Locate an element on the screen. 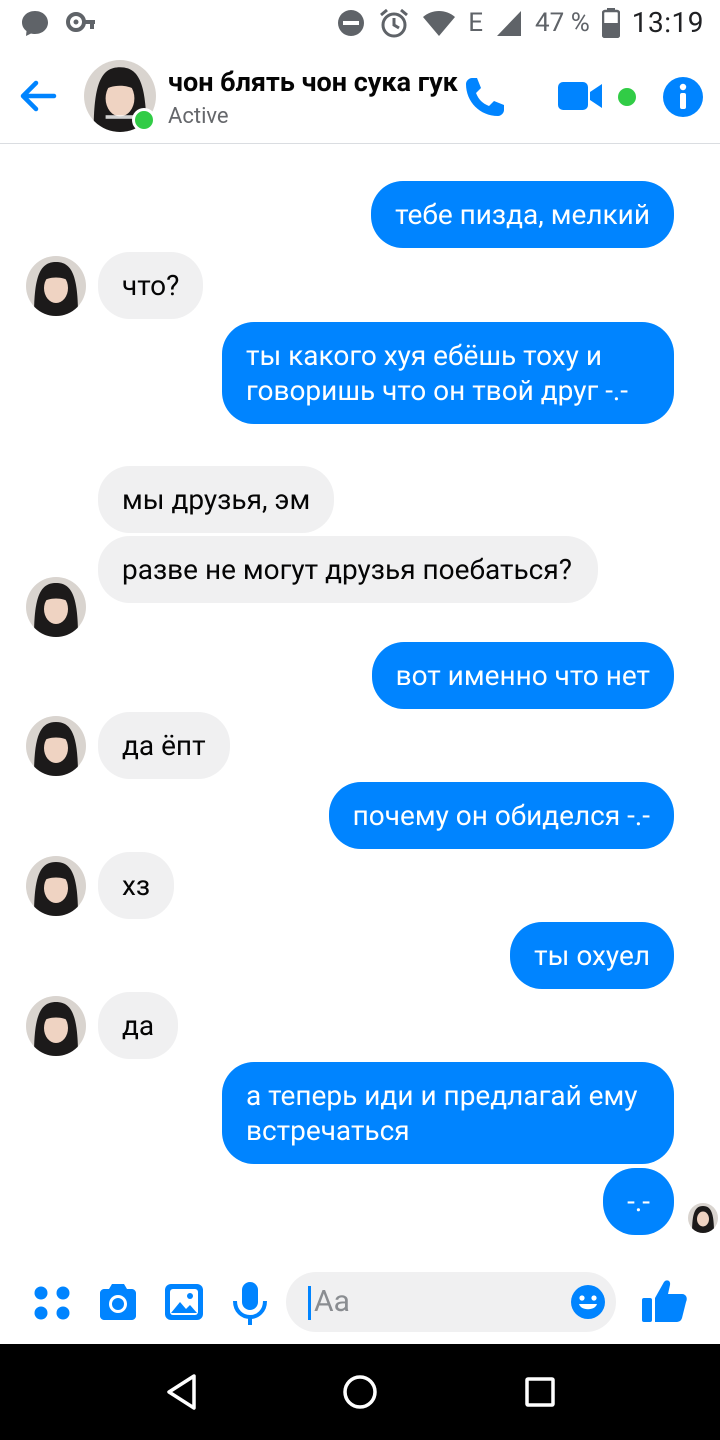  more-apps-icon is located at coordinates (52, 1302).